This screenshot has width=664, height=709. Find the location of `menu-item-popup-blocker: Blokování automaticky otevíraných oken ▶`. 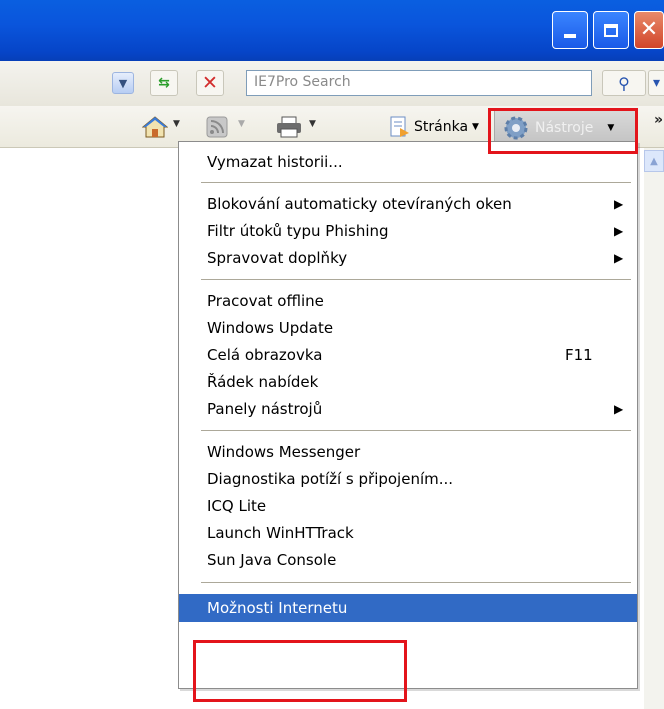

menu-item-popup-blocker: Blokování automaticky otevíraných oken ▶ is located at coordinates (408, 204).